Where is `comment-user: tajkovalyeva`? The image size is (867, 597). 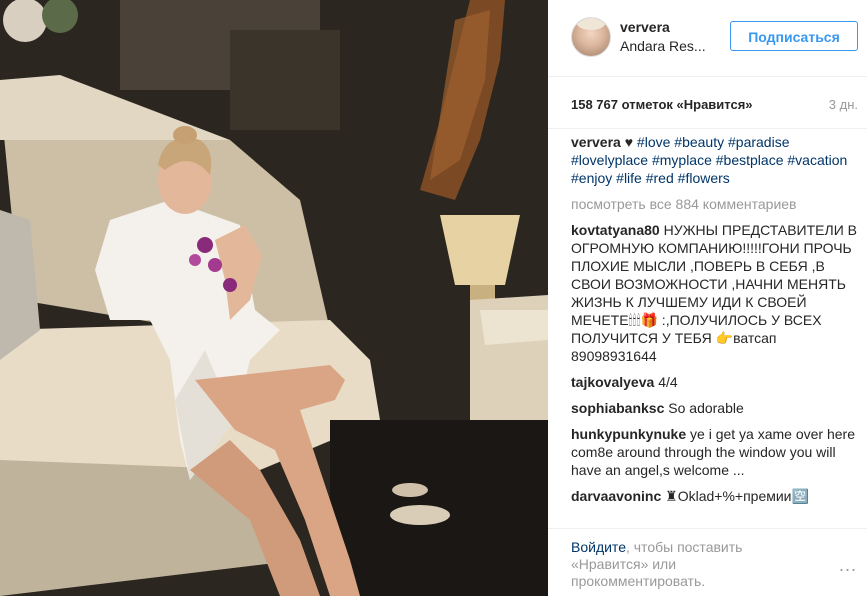
comment-user: tajkovalyeva is located at coordinates (612, 382).